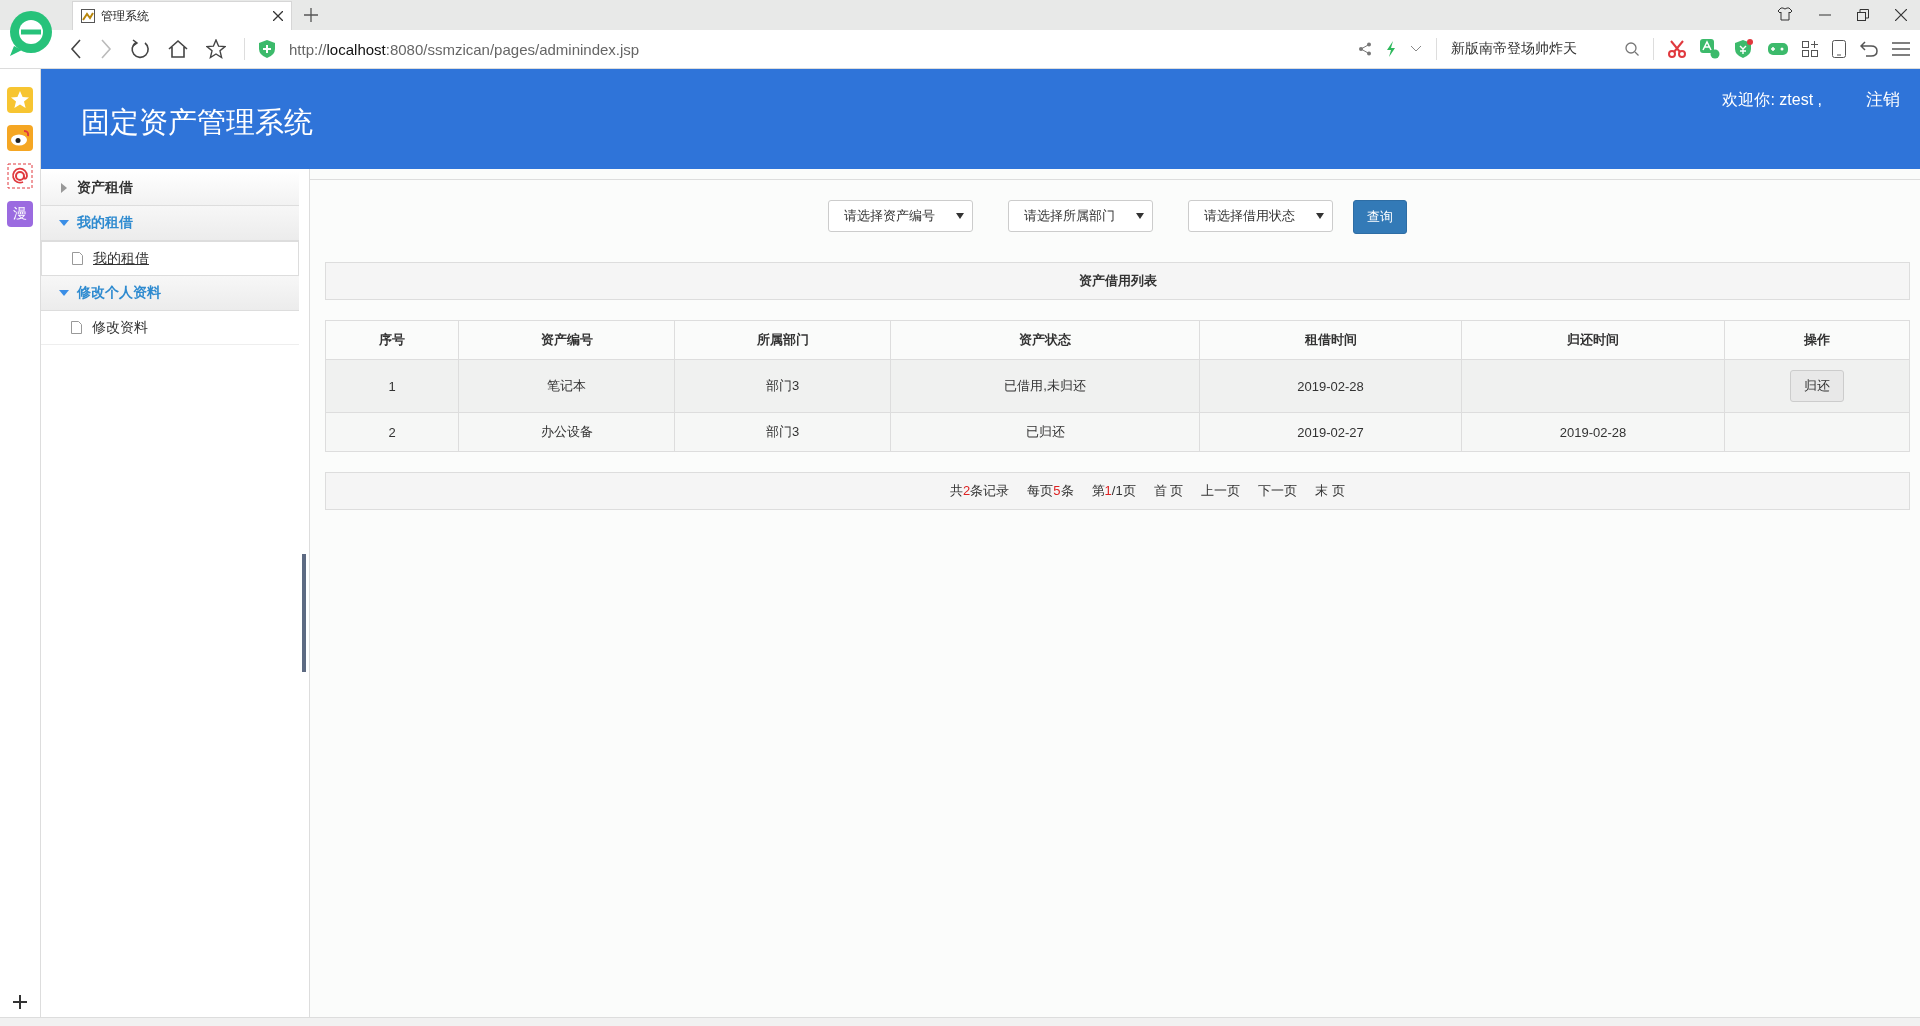  I want to click on browser-tab: 管理系统, so click(182, 15).